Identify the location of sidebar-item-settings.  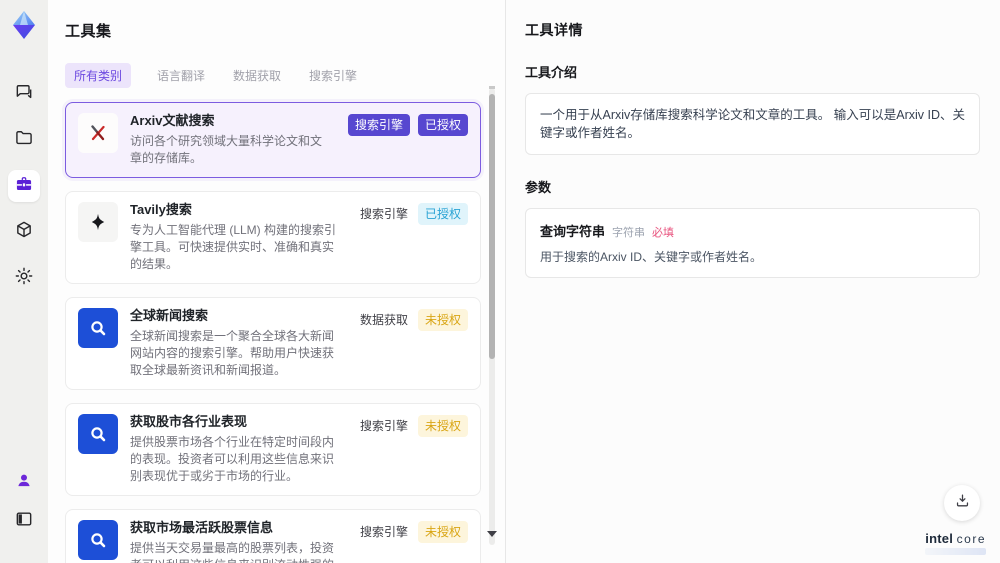
(24, 278).